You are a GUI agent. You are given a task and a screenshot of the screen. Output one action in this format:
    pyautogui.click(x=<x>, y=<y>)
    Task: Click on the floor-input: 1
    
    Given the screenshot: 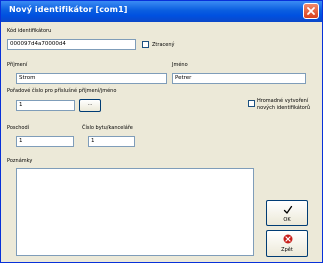 What is the action you would take?
    pyautogui.click(x=45, y=141)
    